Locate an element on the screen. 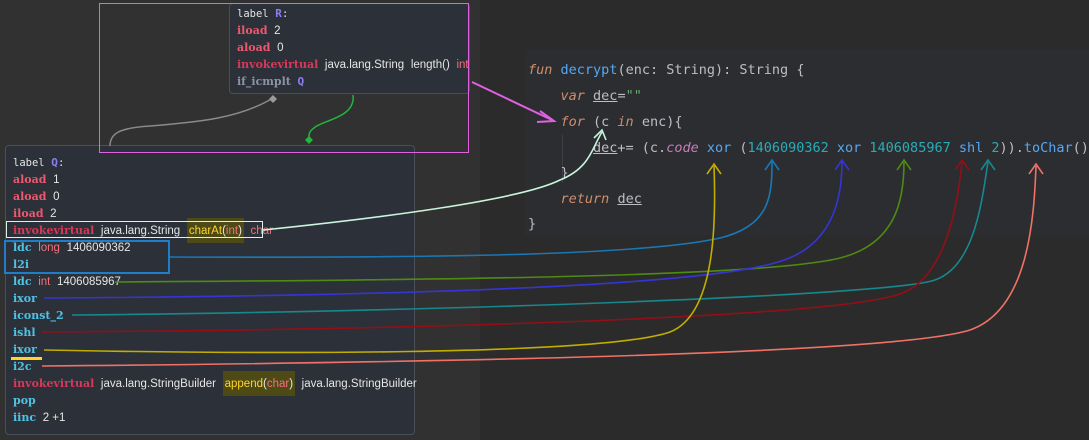 Image resolution: width=1089 pixels, height=440 pixels. instruction-iload-2: iload 2 is located at coordinates (35, 213).